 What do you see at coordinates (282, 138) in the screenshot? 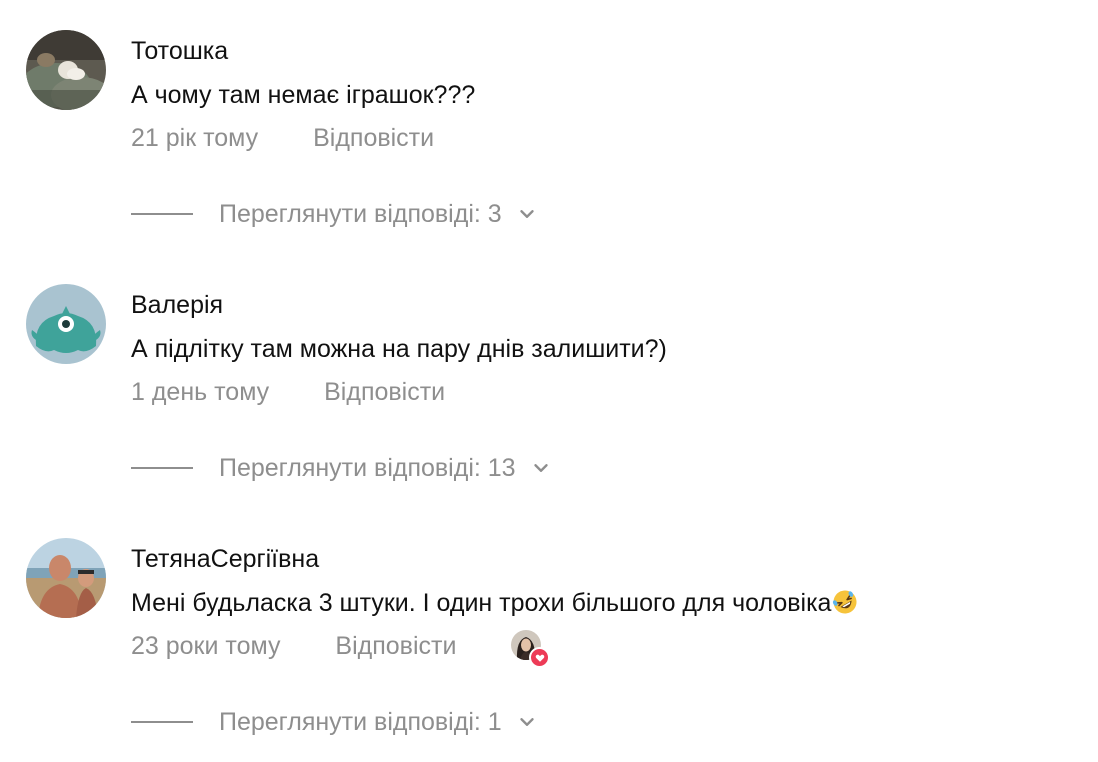
I see `comment-meta: 21 рік тому Відповісти` at bounding box center [282, 138].